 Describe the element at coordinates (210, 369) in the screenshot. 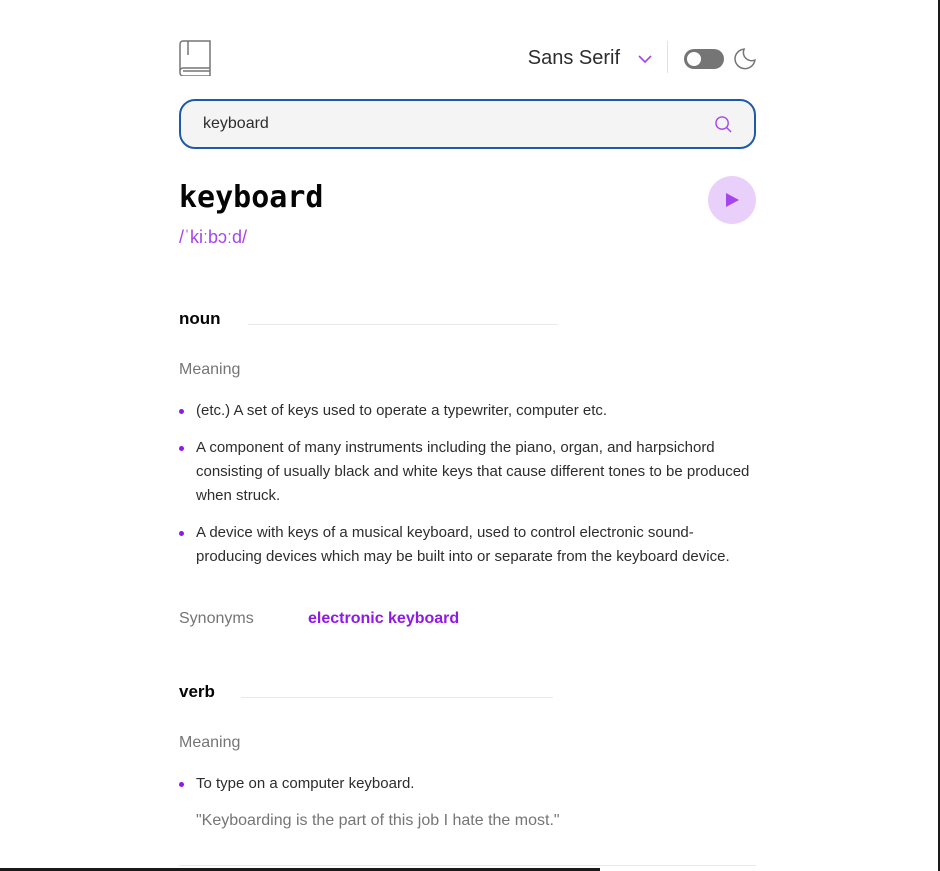

I see `noun-meaning-heading: Meaning` at that location.